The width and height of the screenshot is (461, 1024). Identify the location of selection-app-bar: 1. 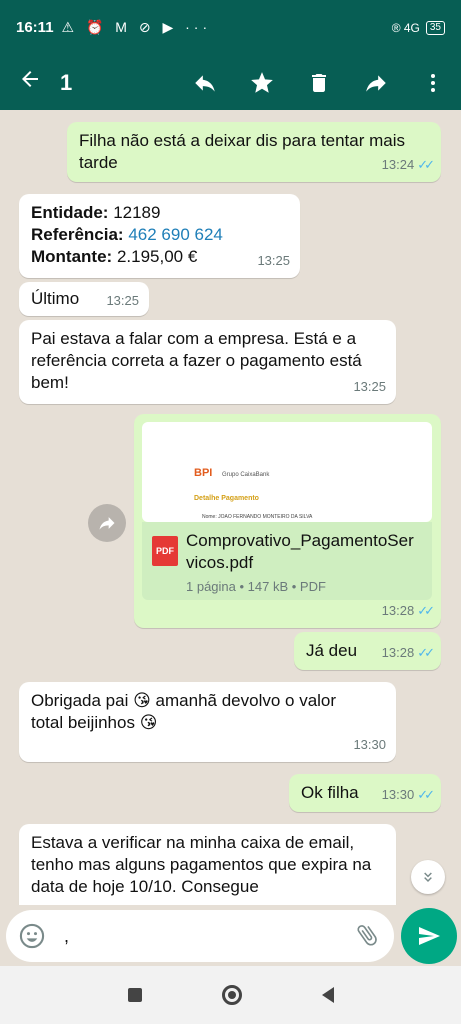
(230, 82).